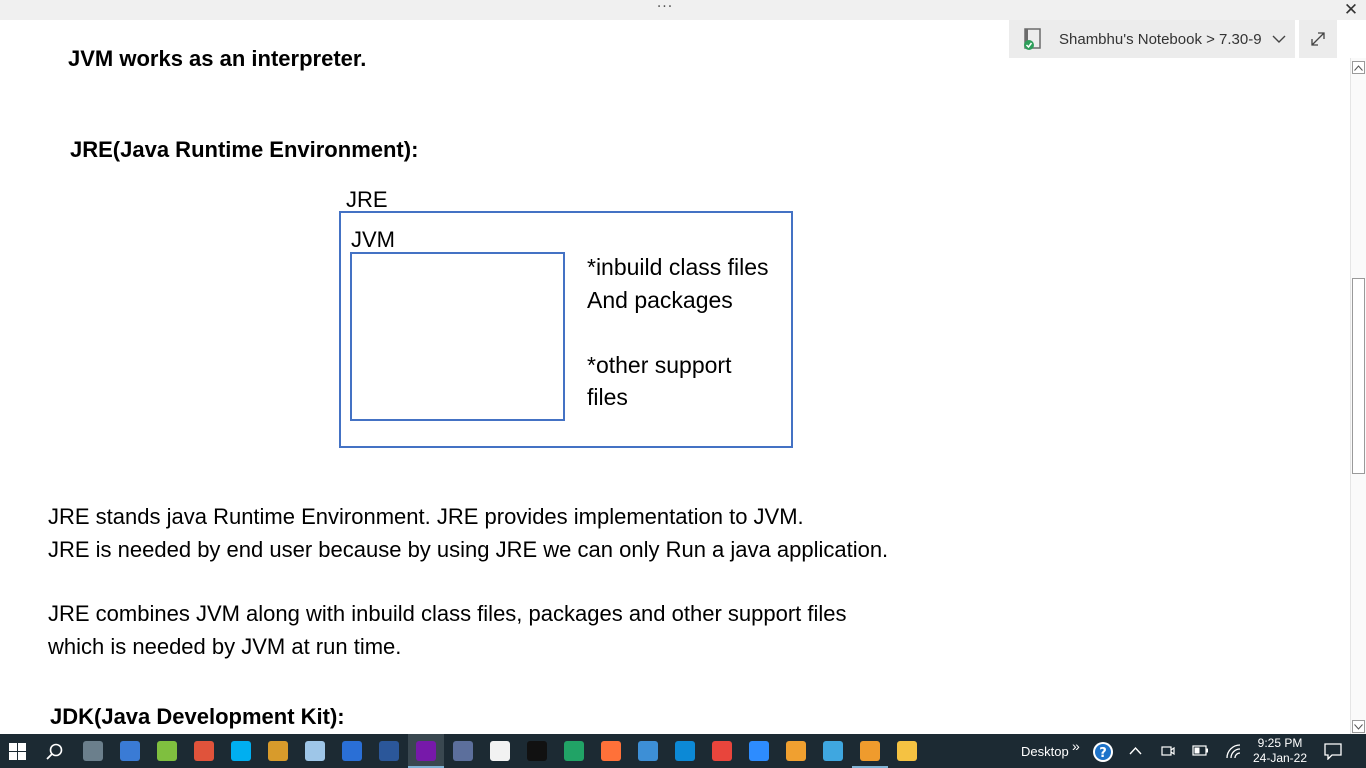 Image resolution: width=1366 pixels, height=768 pixels. I want to click on jvm-box, so click(457, 336).